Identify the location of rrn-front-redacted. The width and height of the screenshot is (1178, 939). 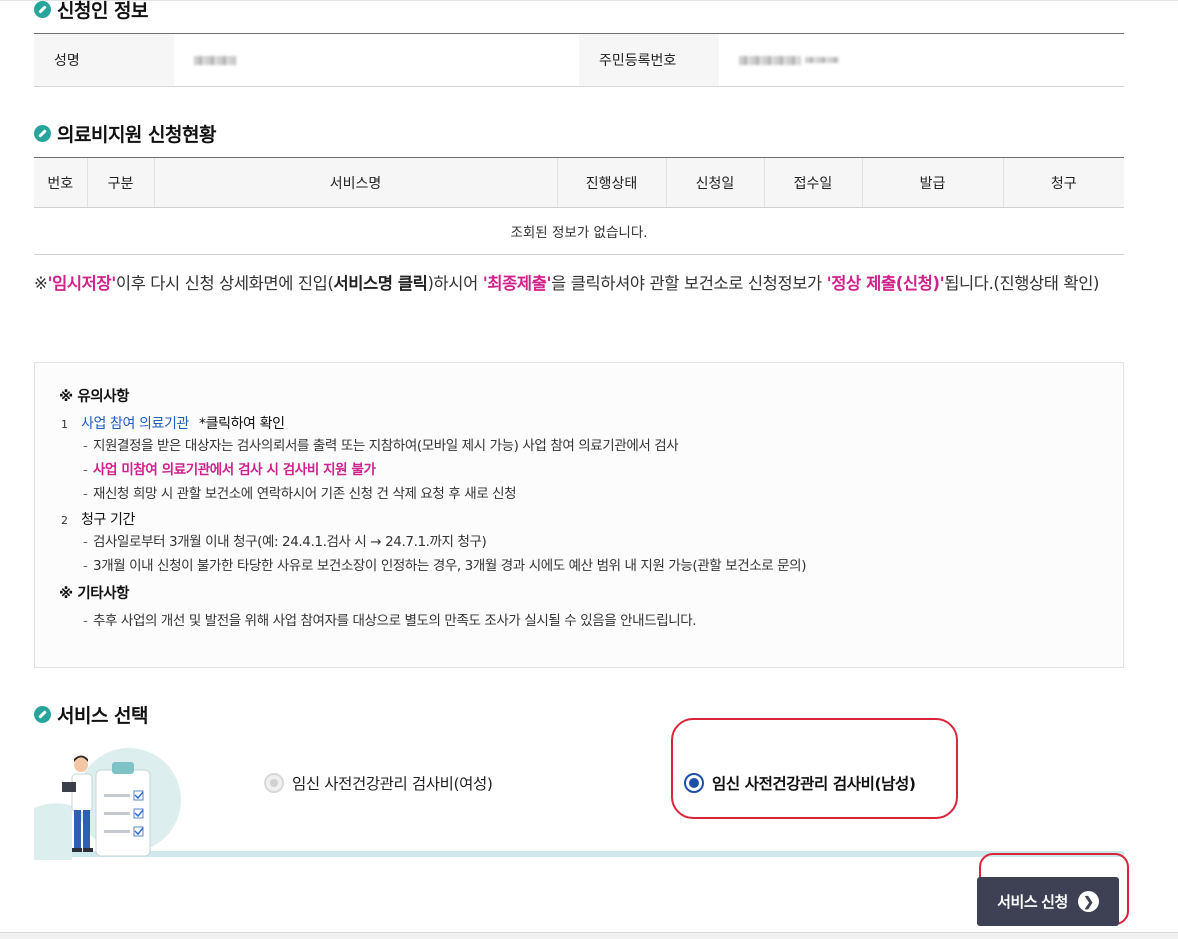
(770, 60).